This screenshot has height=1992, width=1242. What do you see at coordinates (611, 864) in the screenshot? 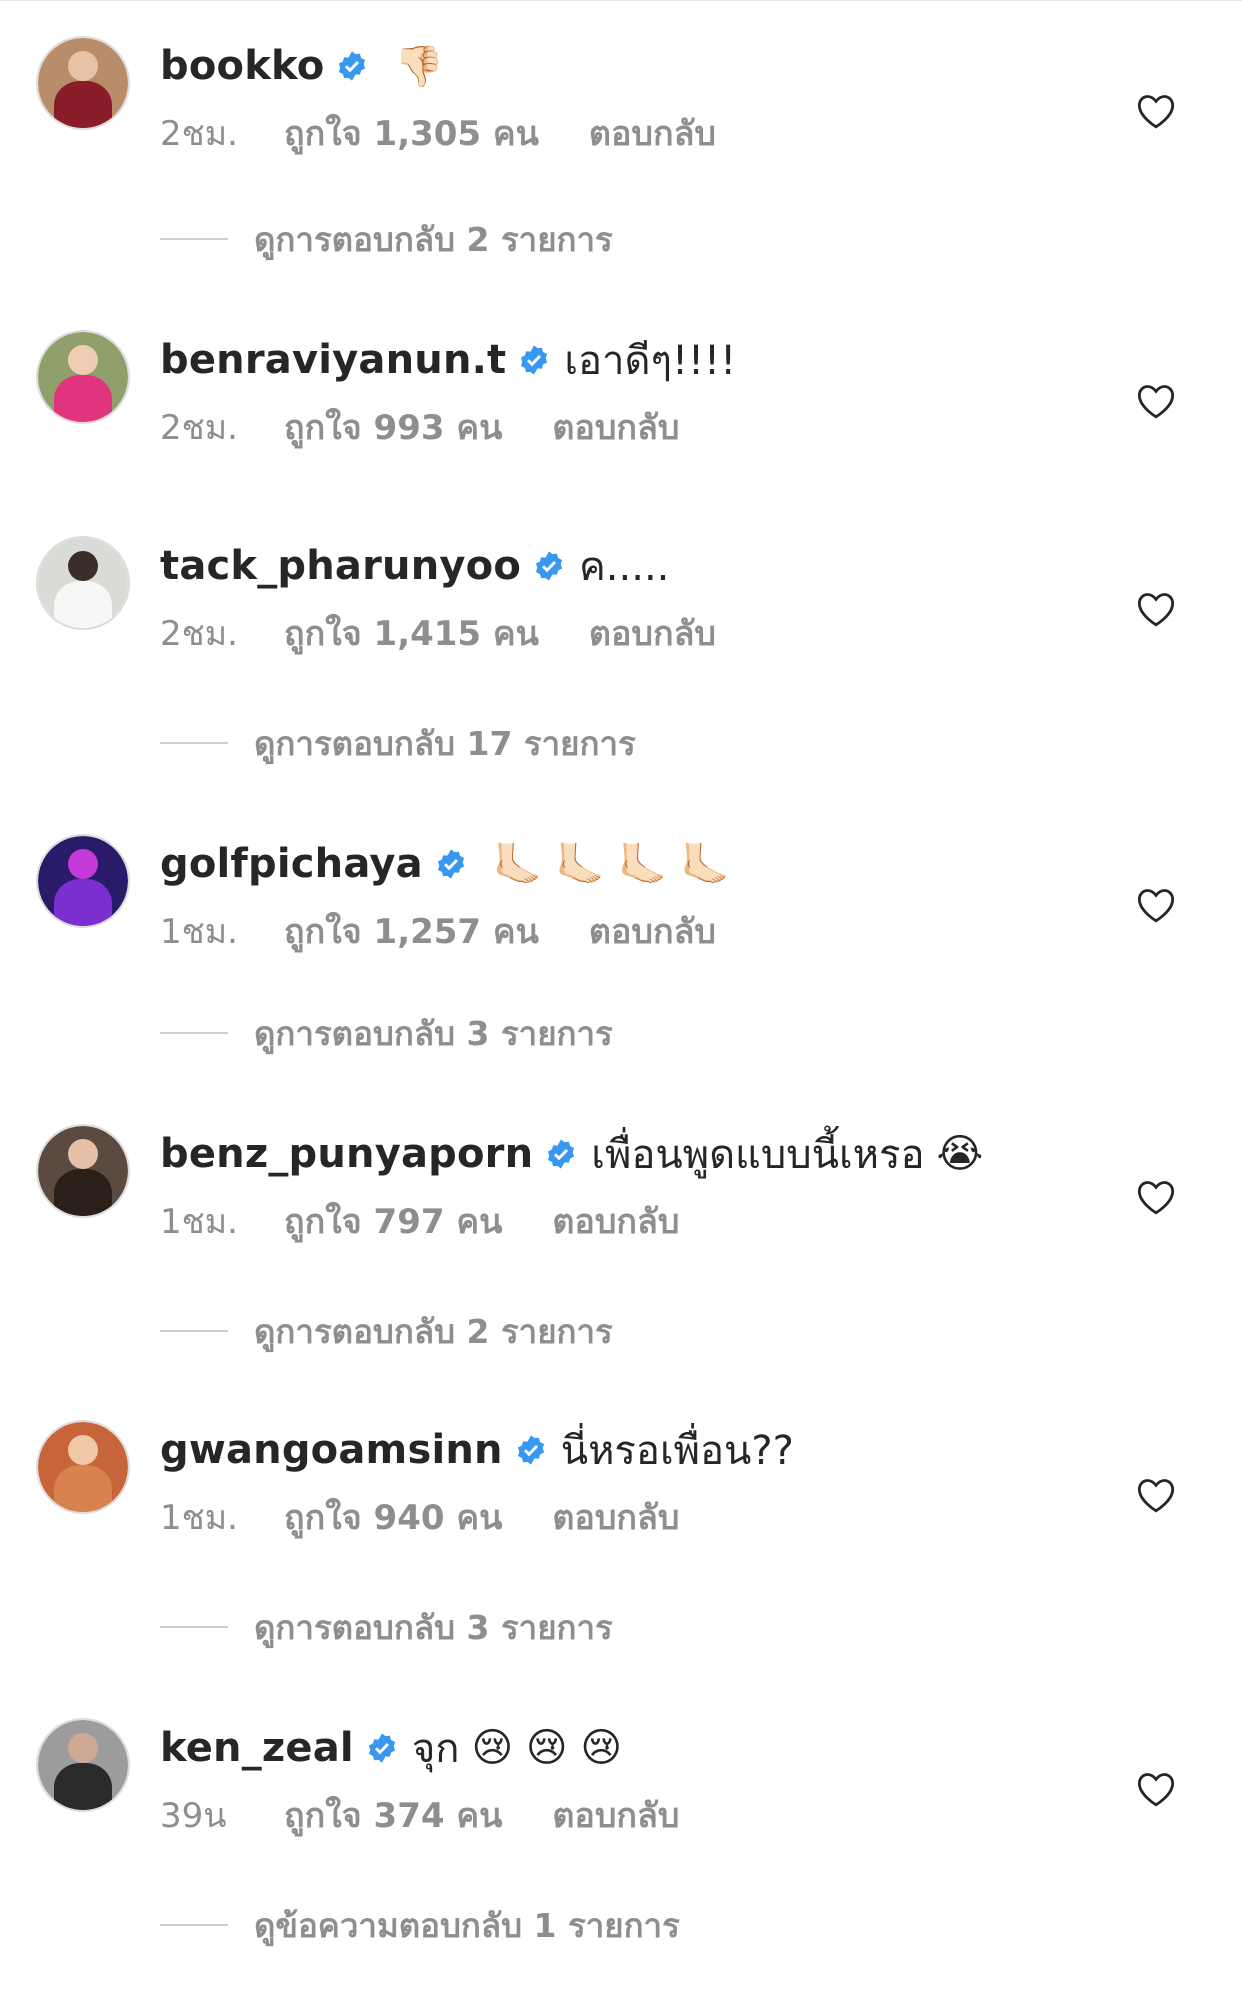
I see `comment-emoji: 🦶🏻 🦶🏻 🦶🏻 🦶🏻` at bounding box center [611, 864].